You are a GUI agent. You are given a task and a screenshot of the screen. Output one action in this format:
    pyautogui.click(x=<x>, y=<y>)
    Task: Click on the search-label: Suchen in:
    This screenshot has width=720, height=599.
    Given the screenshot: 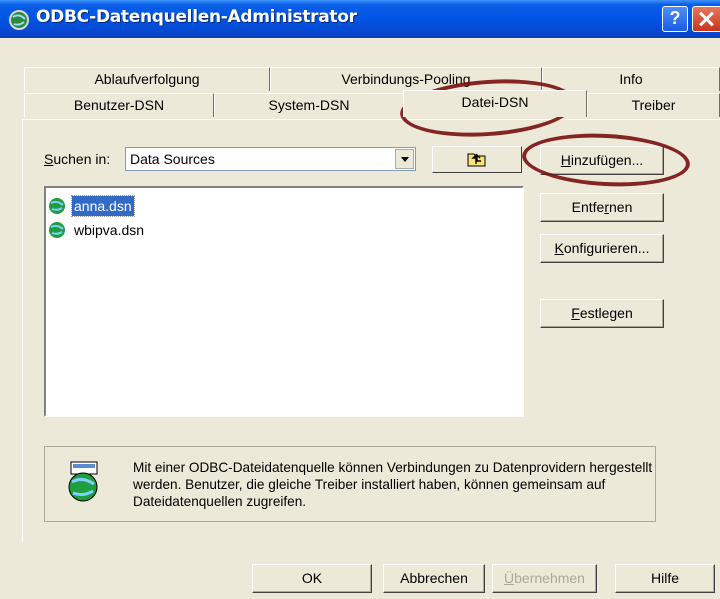 What is the action you would take?
    pyautogui.click(x=77, y=159)
    